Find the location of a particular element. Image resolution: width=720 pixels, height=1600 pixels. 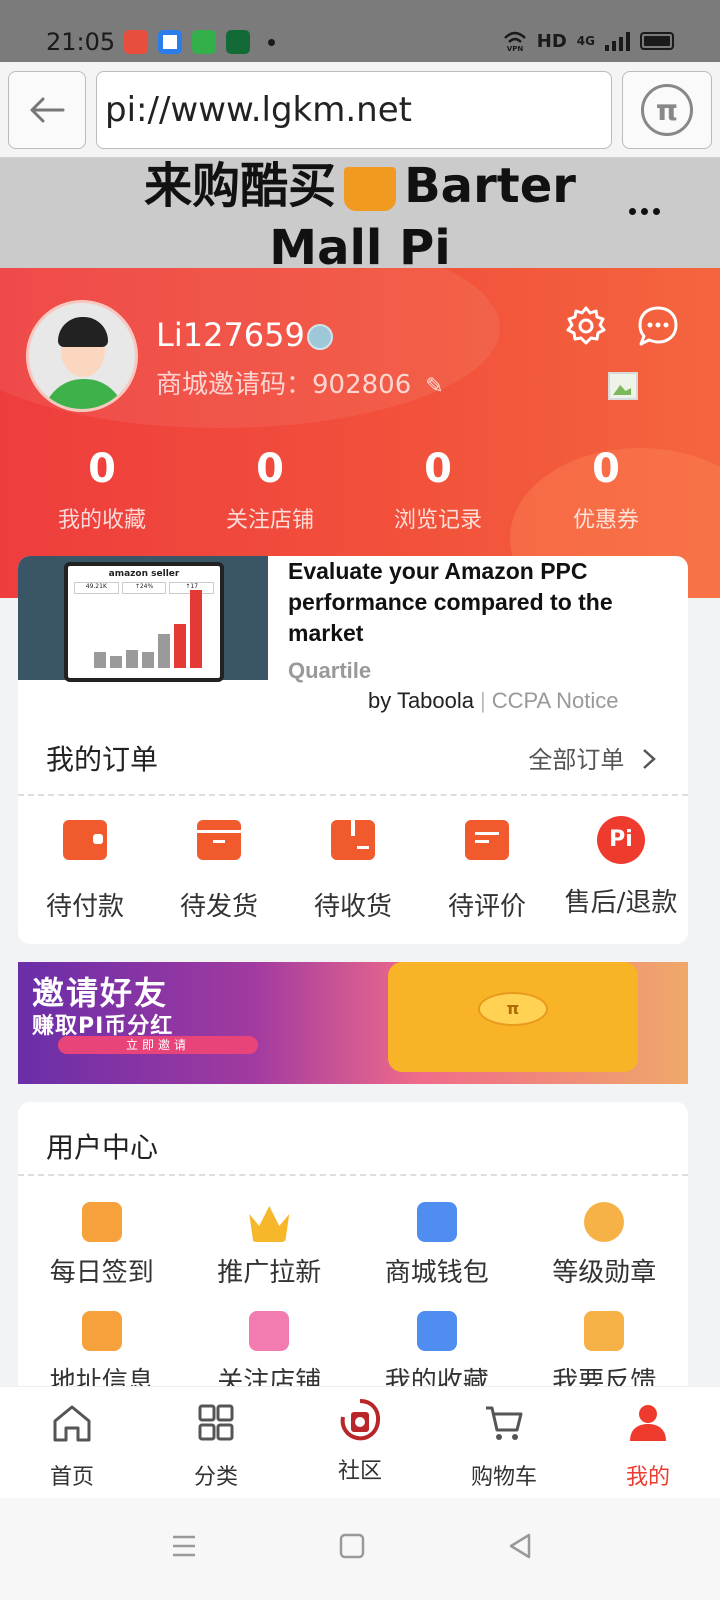

browser-bar: pi://www.lgkm.net π is located at coordinates (360, 110).